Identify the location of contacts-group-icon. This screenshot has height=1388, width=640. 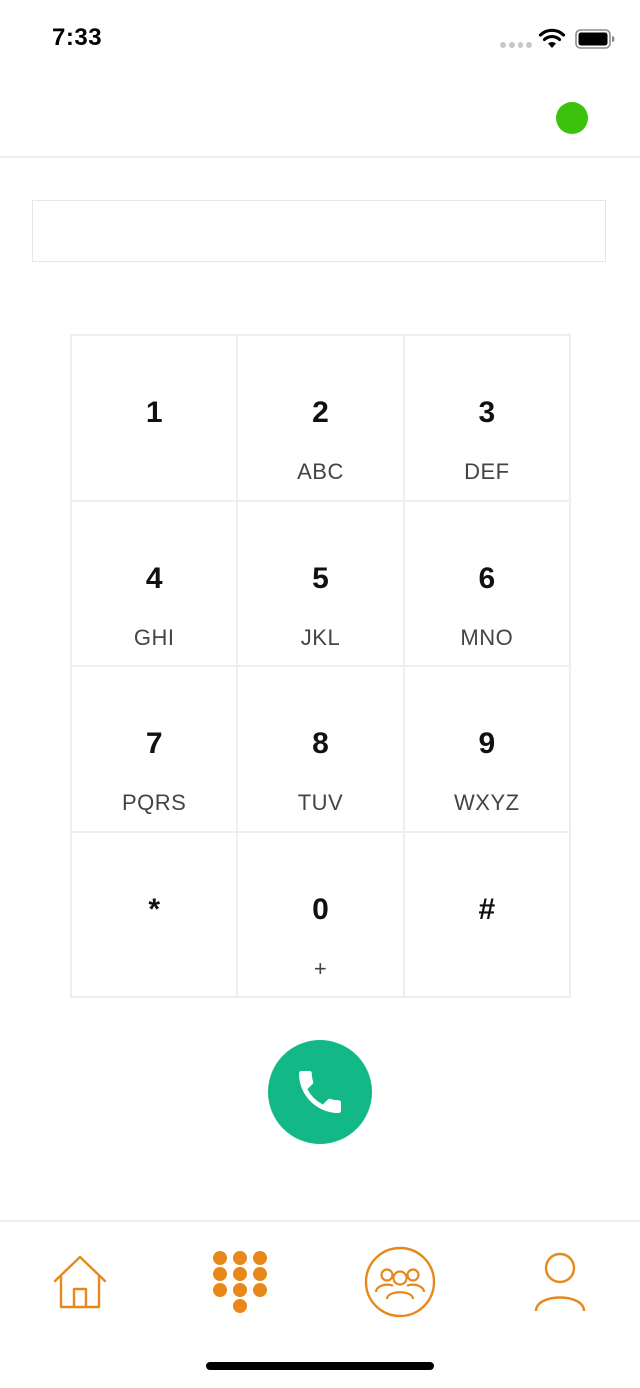
(400, 1282).